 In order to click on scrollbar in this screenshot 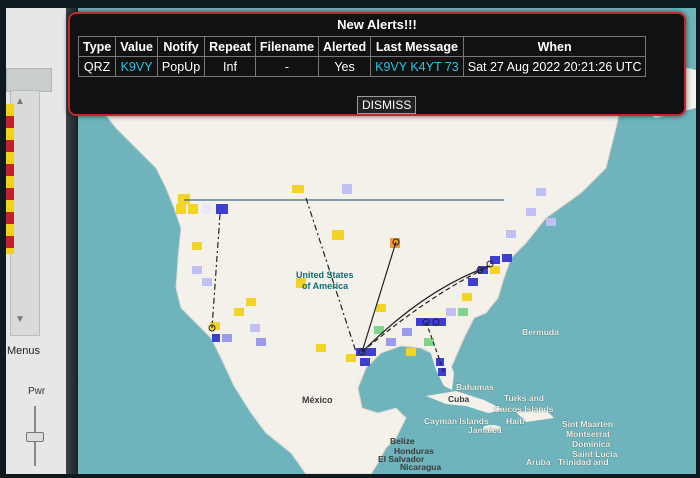, I will do `click(25, 213)`.